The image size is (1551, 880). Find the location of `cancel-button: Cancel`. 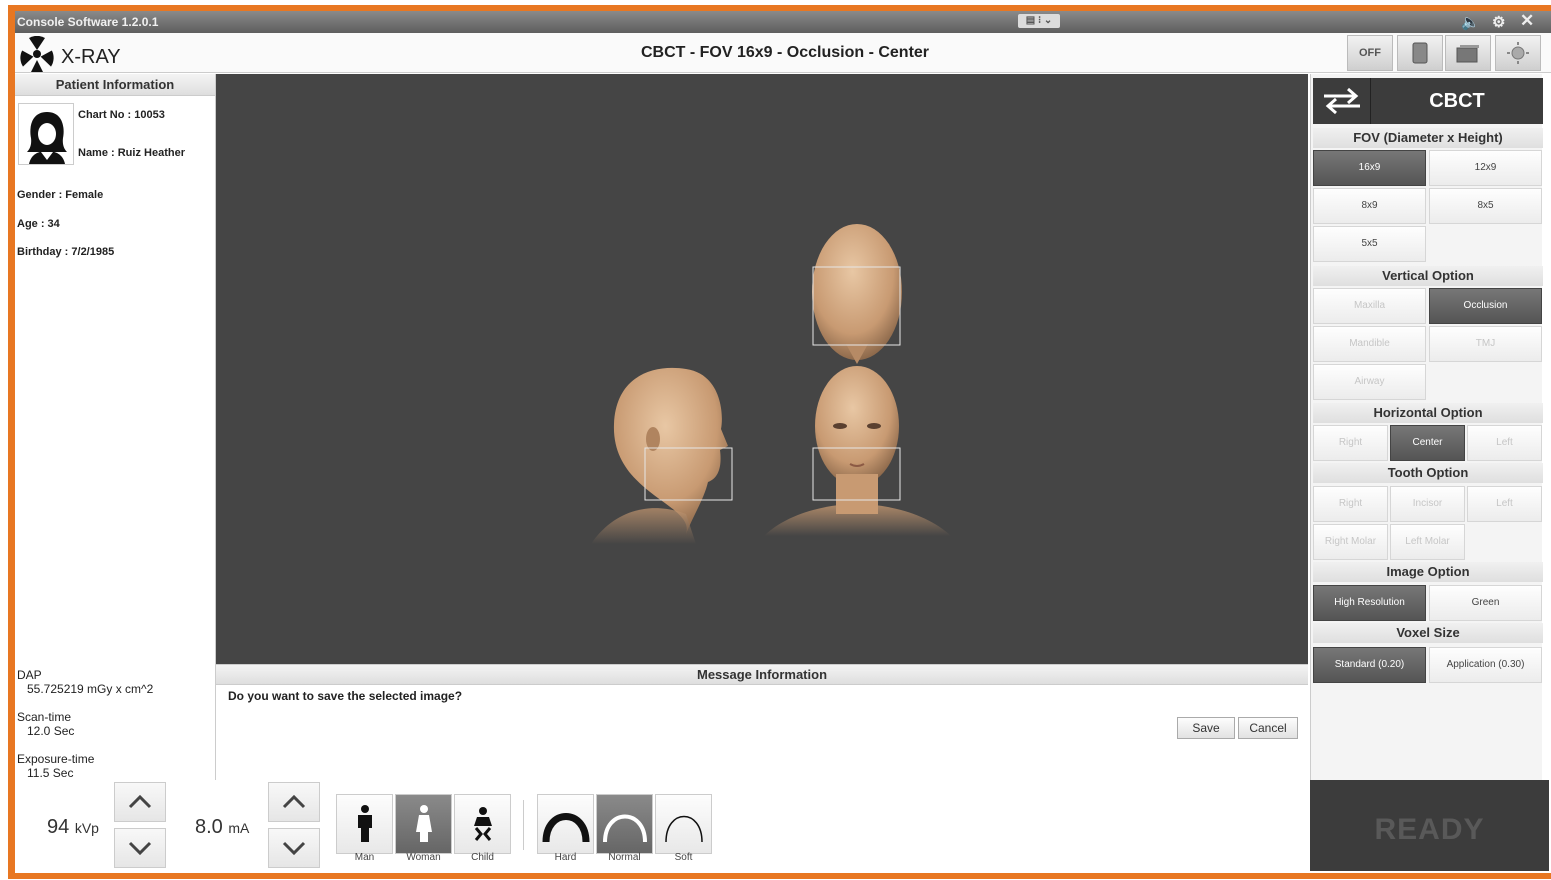

cancel-button: Cancel is located at coordinates (1268, 728).